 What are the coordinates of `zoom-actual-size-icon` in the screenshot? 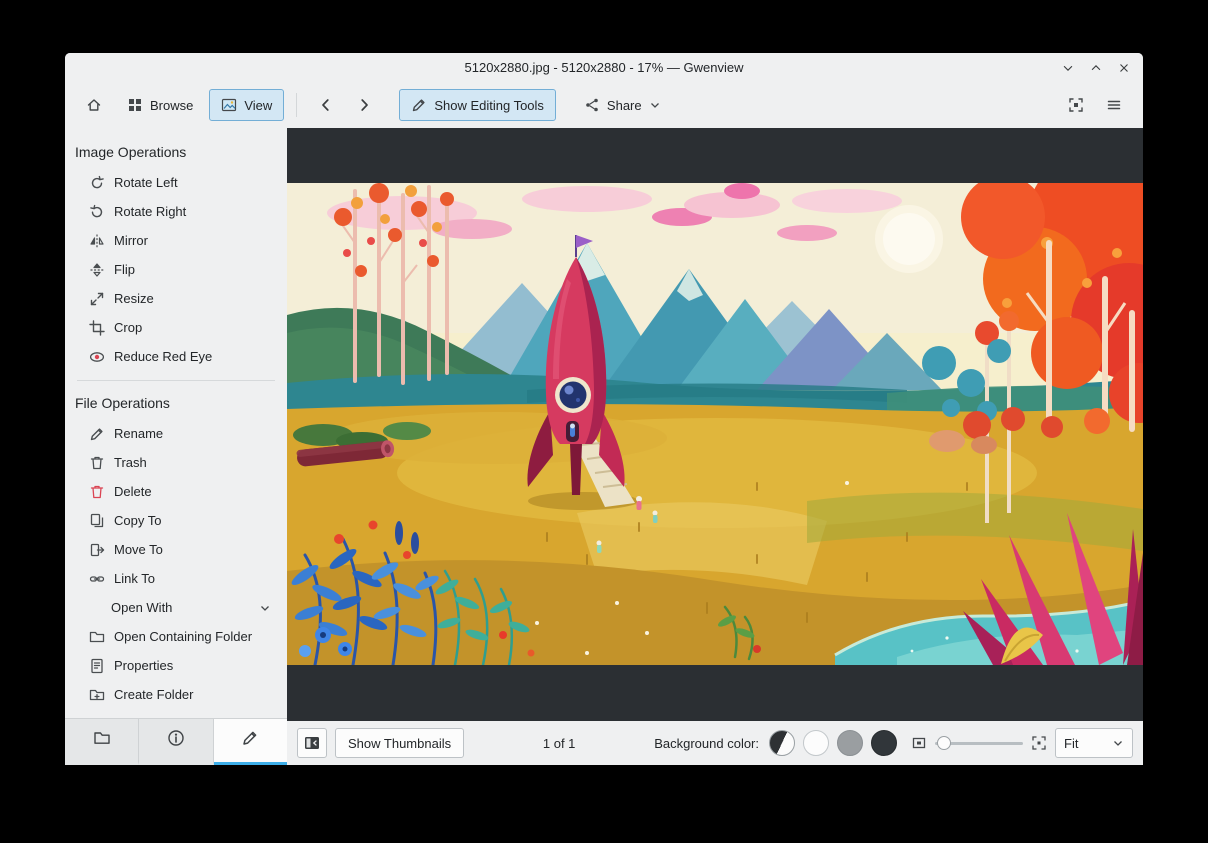 It's located at (1039, 743).